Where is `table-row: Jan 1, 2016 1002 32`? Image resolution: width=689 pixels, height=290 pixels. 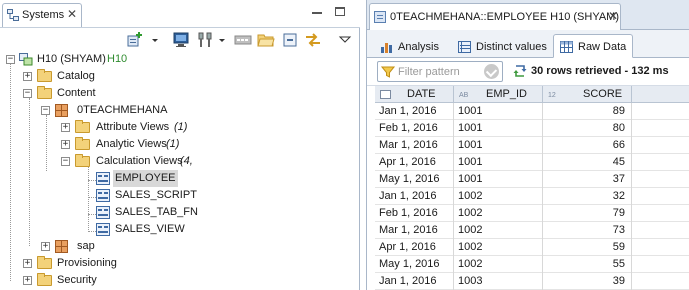 table-row: Jan 1, 2016 1002 32 is located at coordinates (532, 196).